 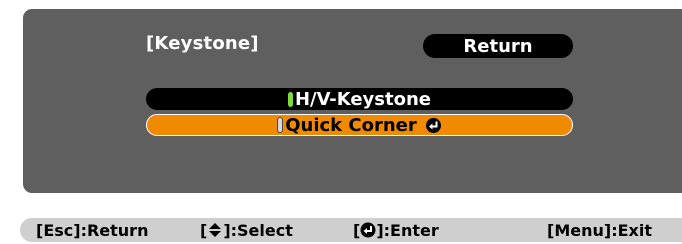 What do you see at coordinates (58, 230) in the screenshot?
I see `hint-esc-key: [Esc]` at bounding box center [58, 230].